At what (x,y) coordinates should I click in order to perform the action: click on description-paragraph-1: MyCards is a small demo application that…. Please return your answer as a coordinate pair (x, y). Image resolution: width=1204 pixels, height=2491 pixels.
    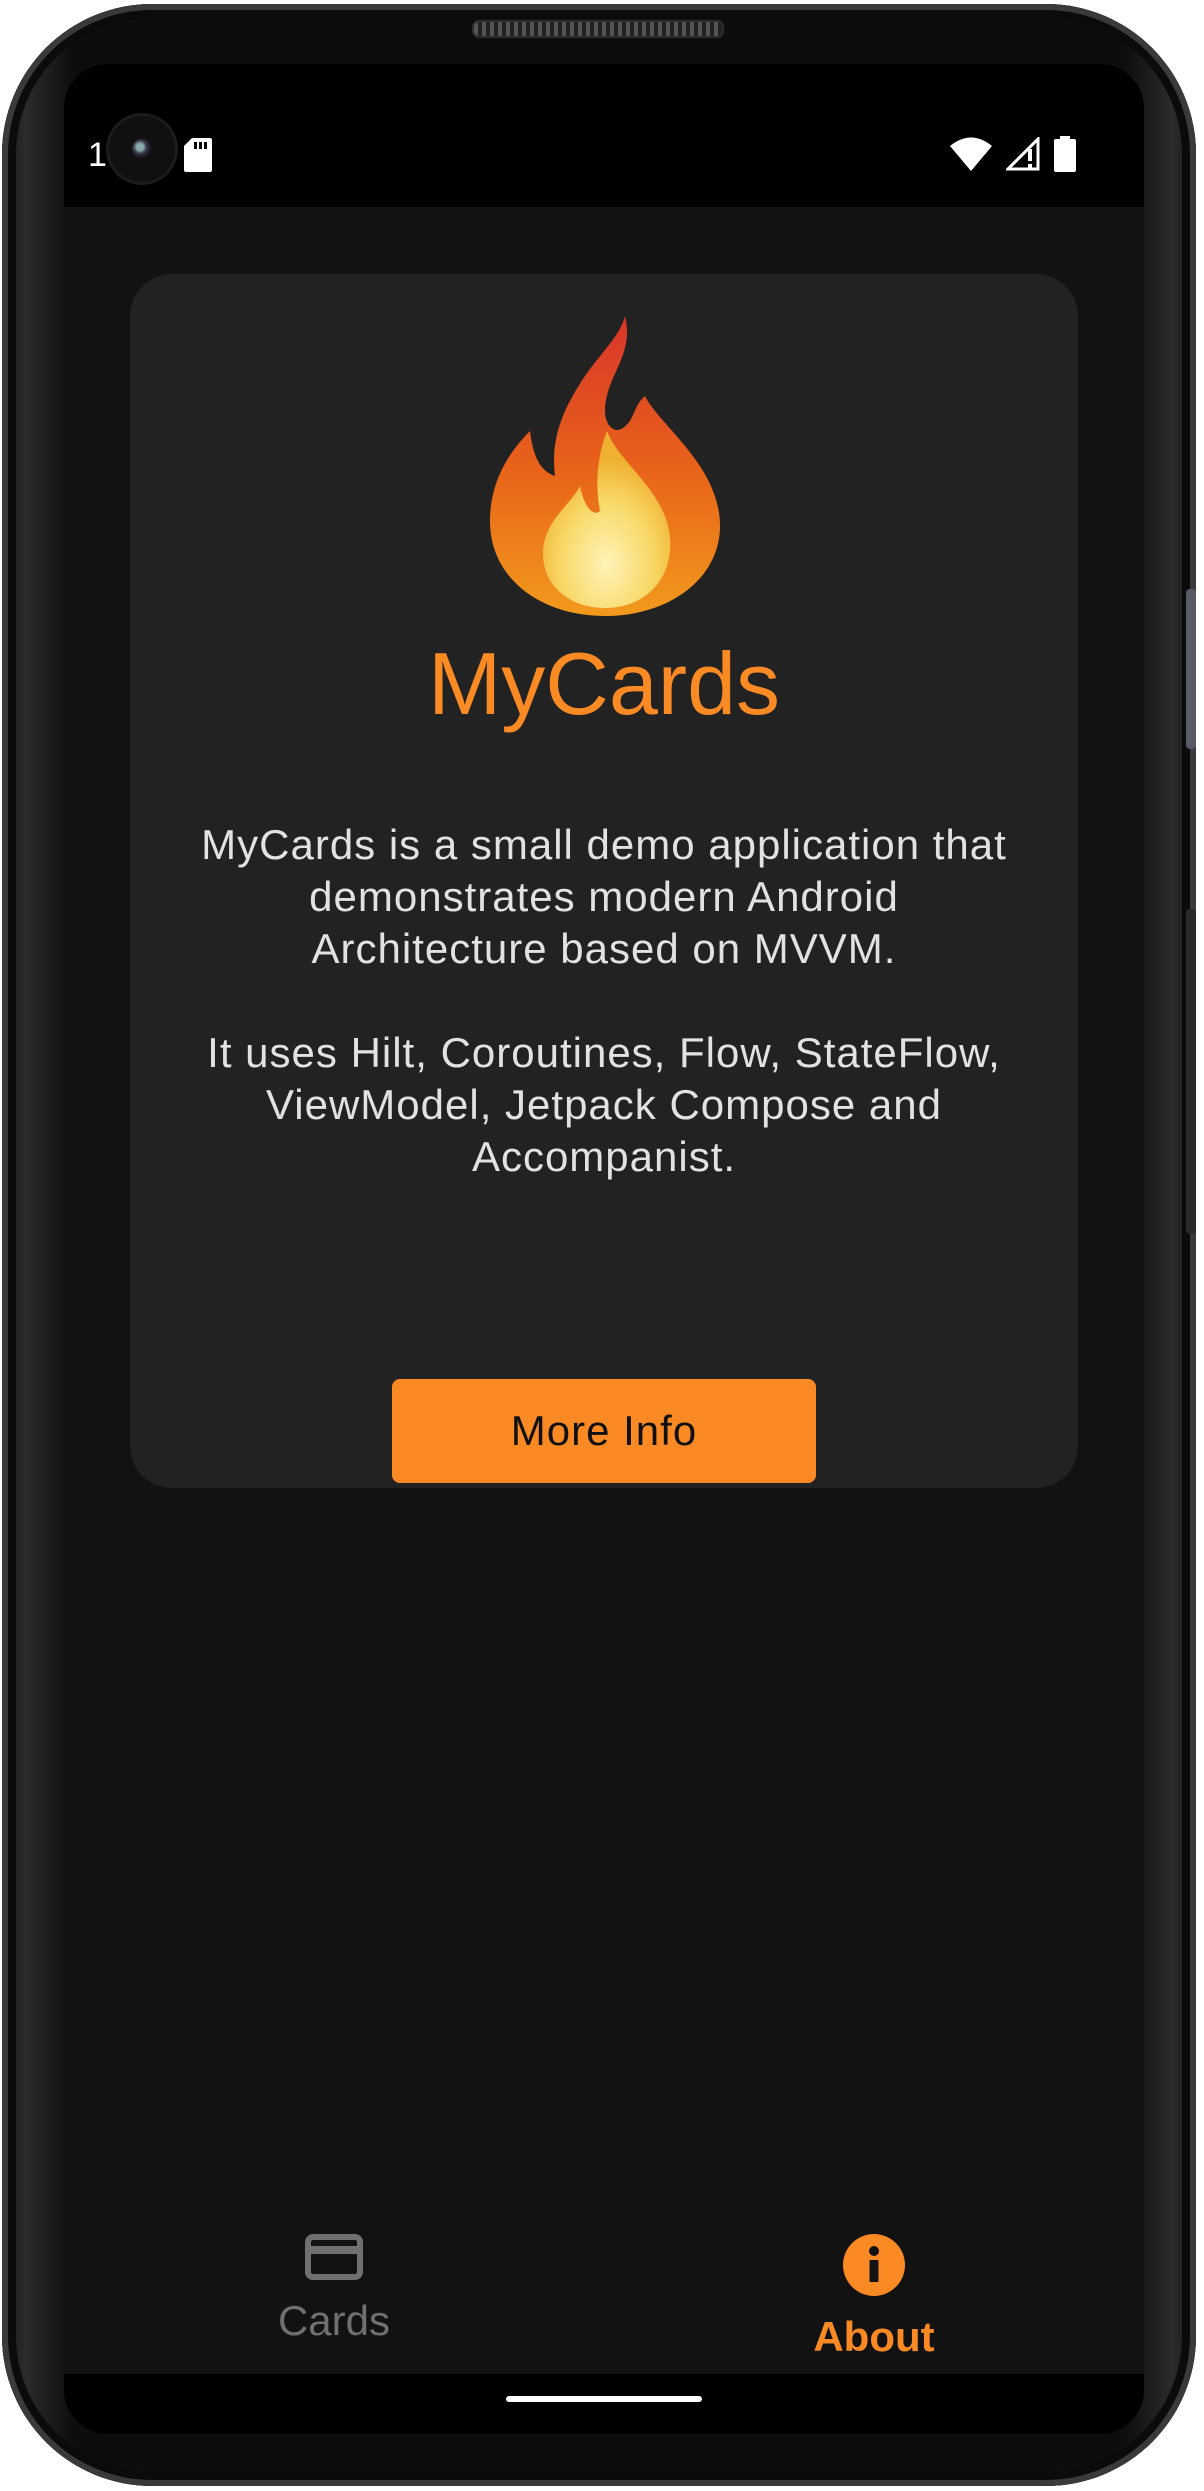
    Looking at the image, I should click on (604, 896).